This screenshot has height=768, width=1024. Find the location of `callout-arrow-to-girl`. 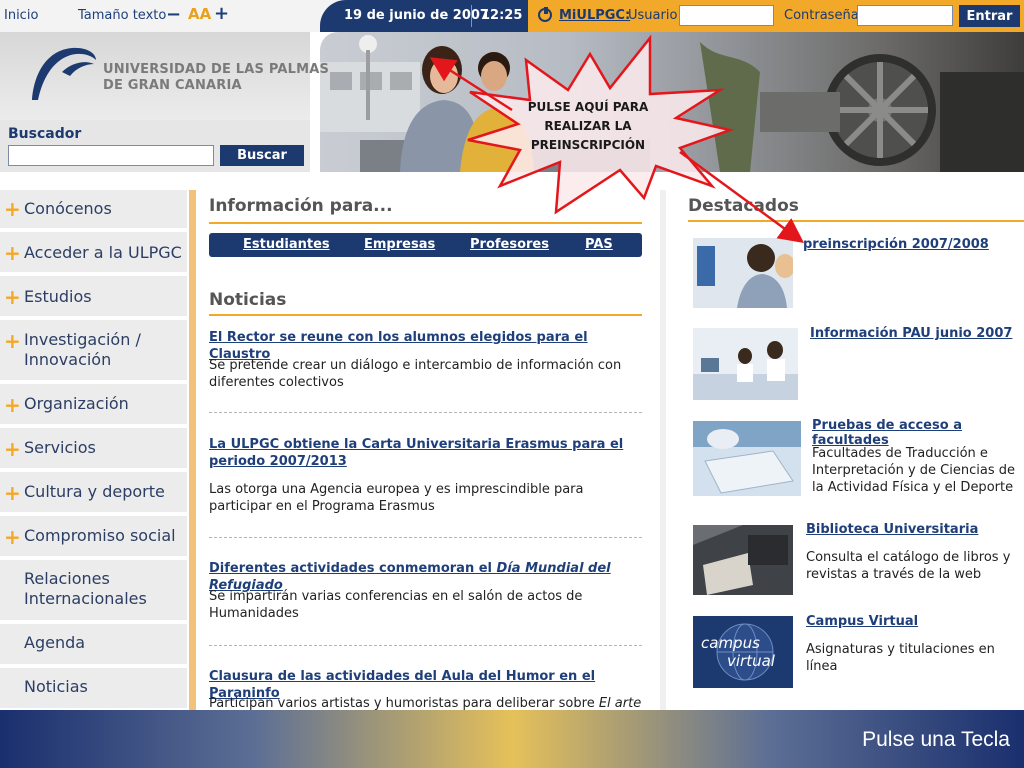

callout-arrow-to-girl is located at coordinates (471, 84).